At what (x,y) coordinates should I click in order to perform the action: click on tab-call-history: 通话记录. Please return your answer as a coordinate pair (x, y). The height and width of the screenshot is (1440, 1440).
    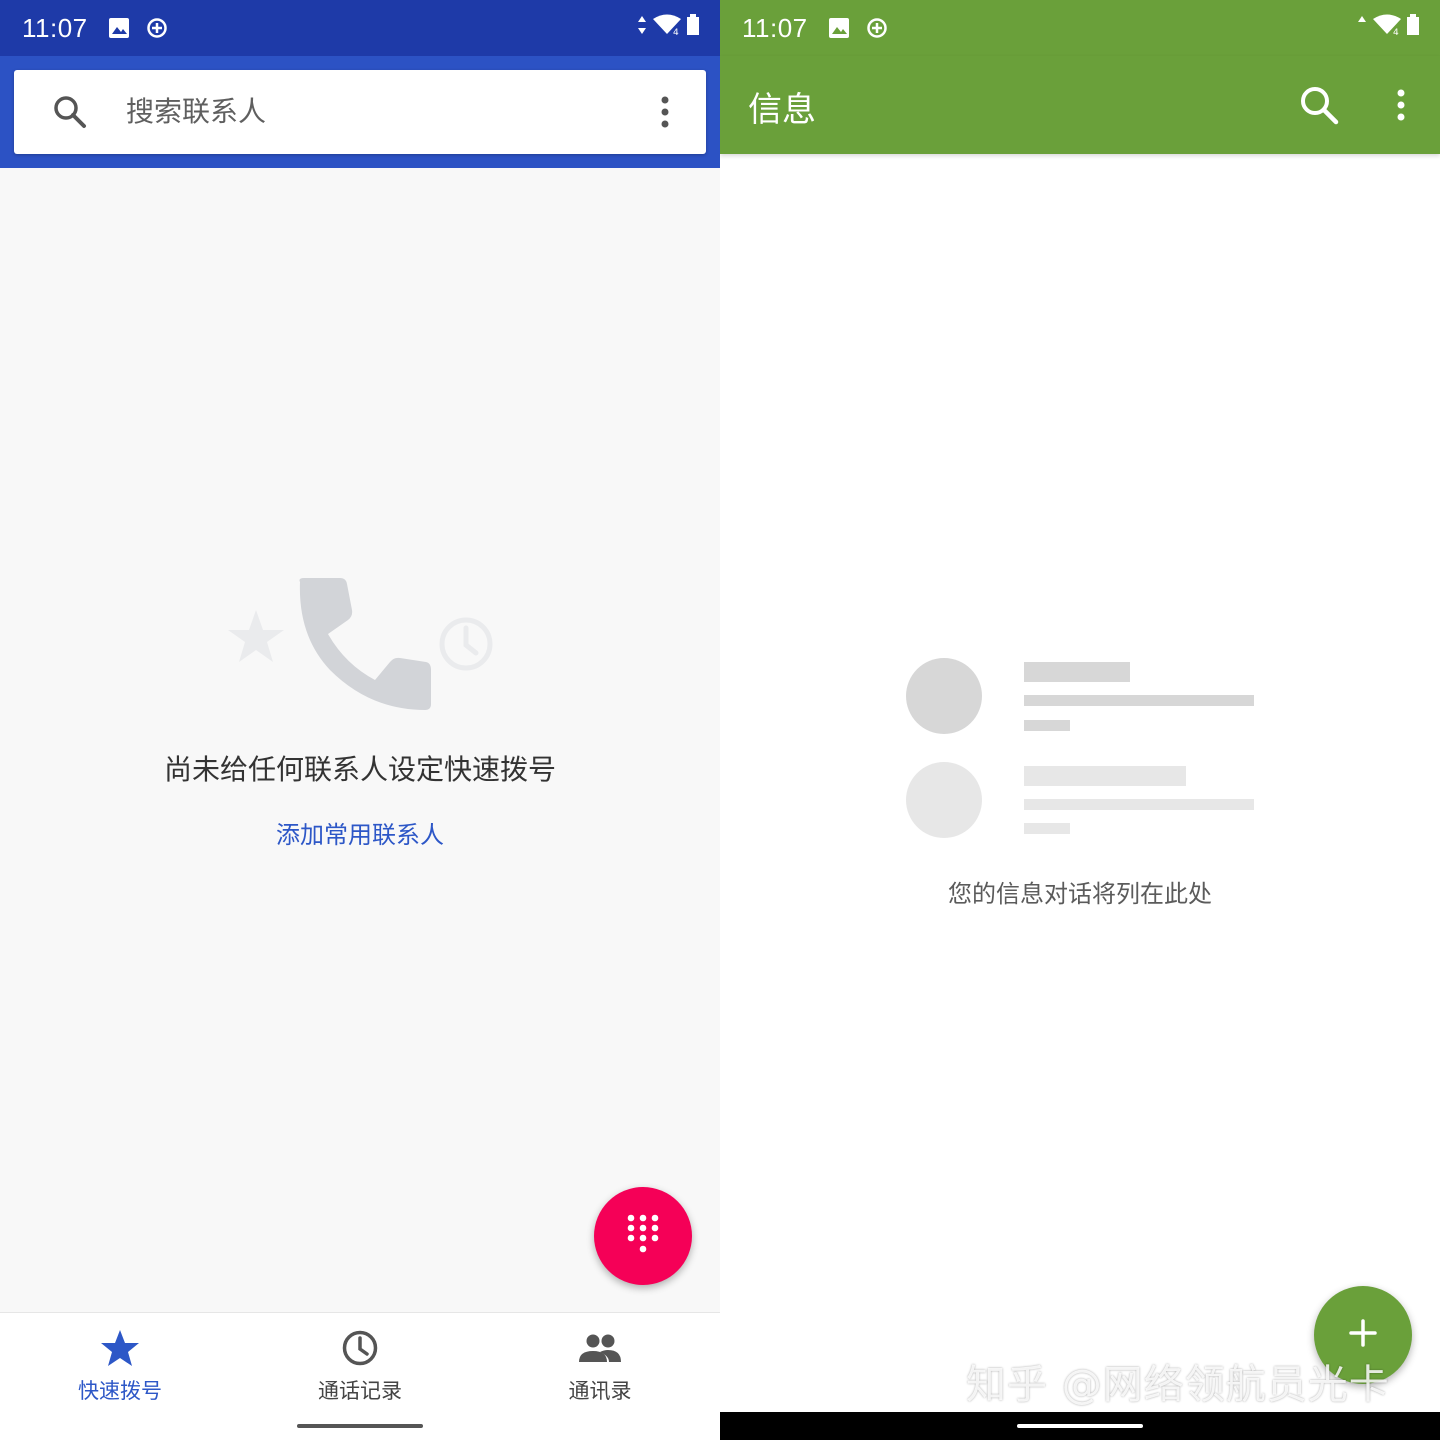
    Looking at the image, I should click on (360, 1362).